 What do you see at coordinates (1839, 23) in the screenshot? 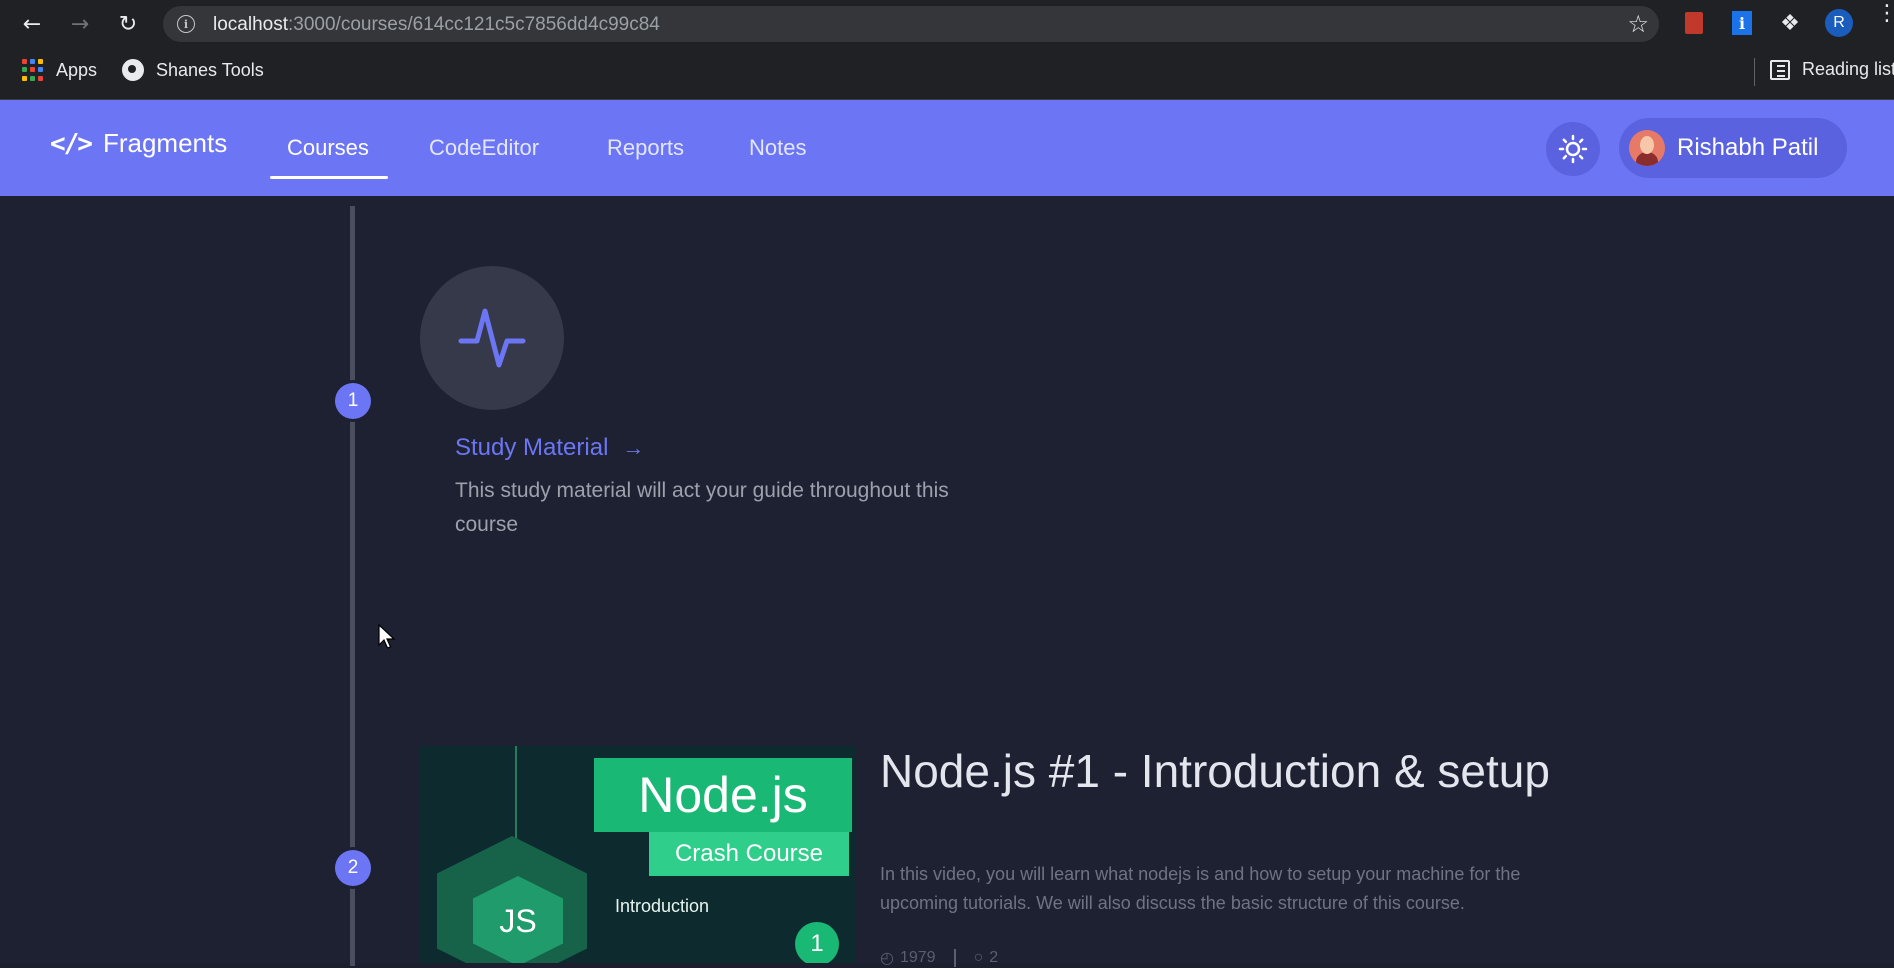
I see `profile-avatar: R` at bounding box center [1839, 23].